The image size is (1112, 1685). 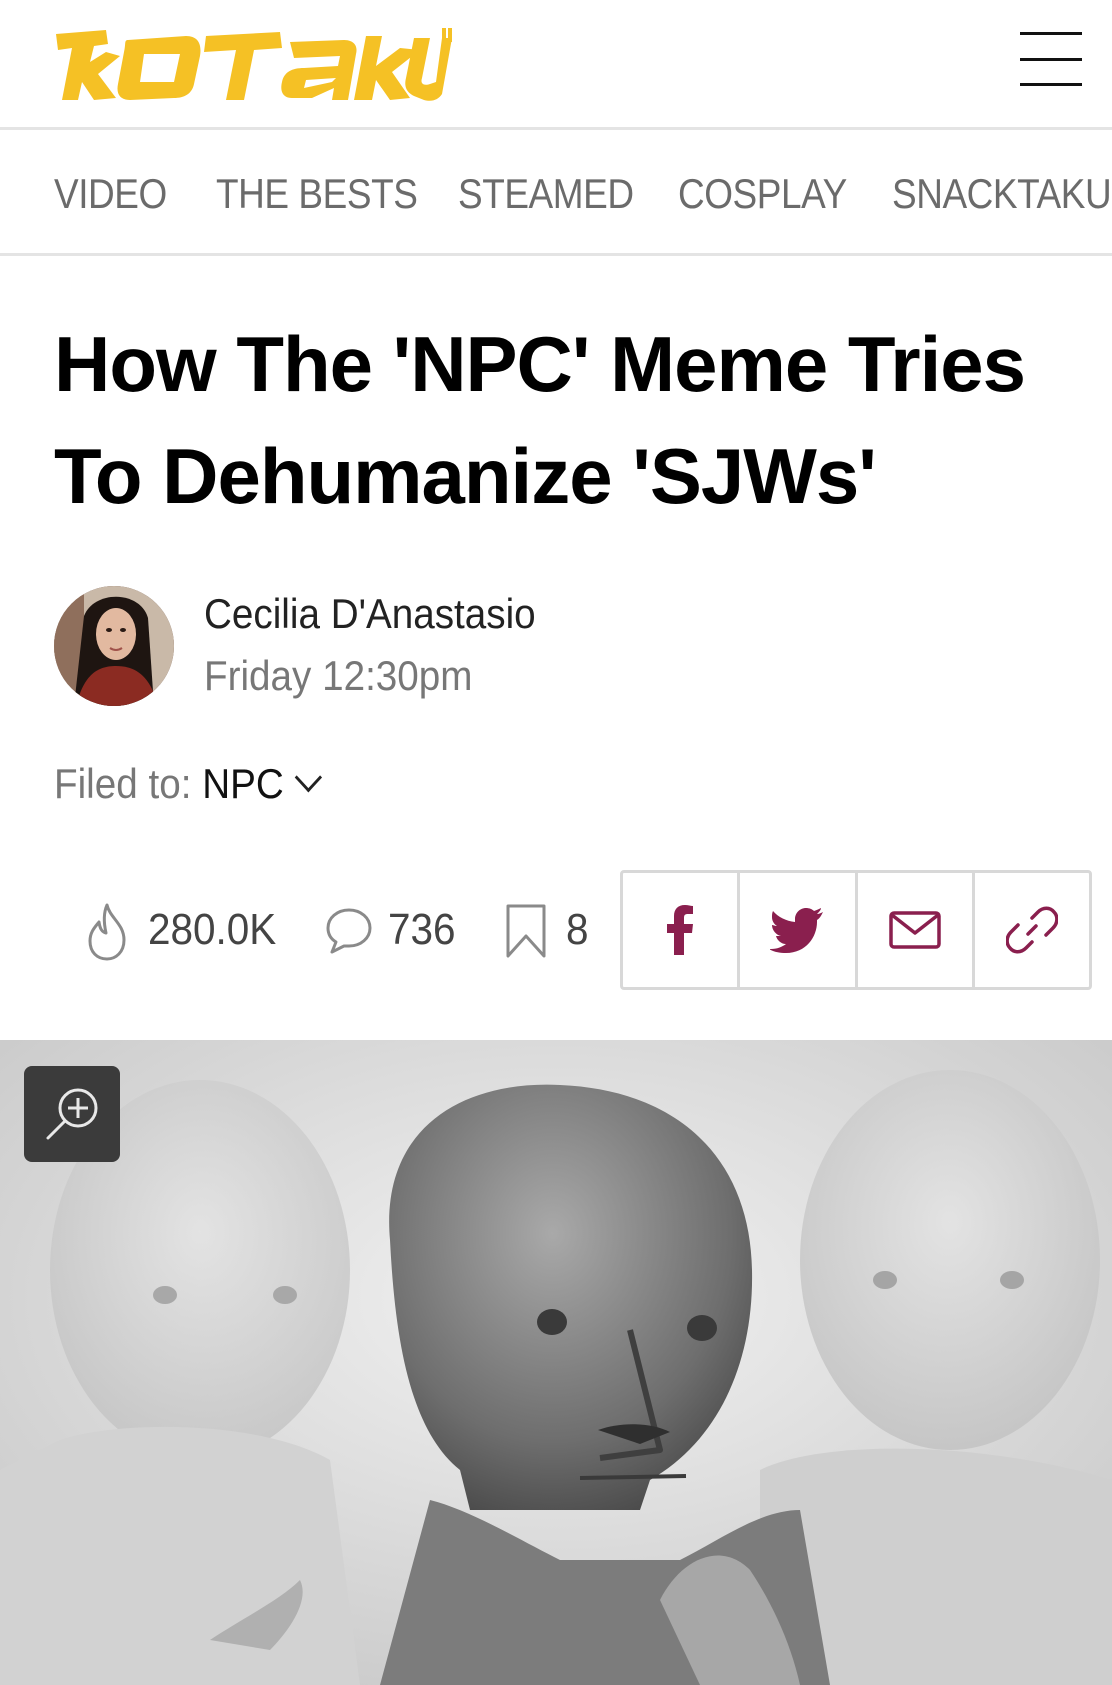 I want to click on flame-icon, so click(x=107, y=932).